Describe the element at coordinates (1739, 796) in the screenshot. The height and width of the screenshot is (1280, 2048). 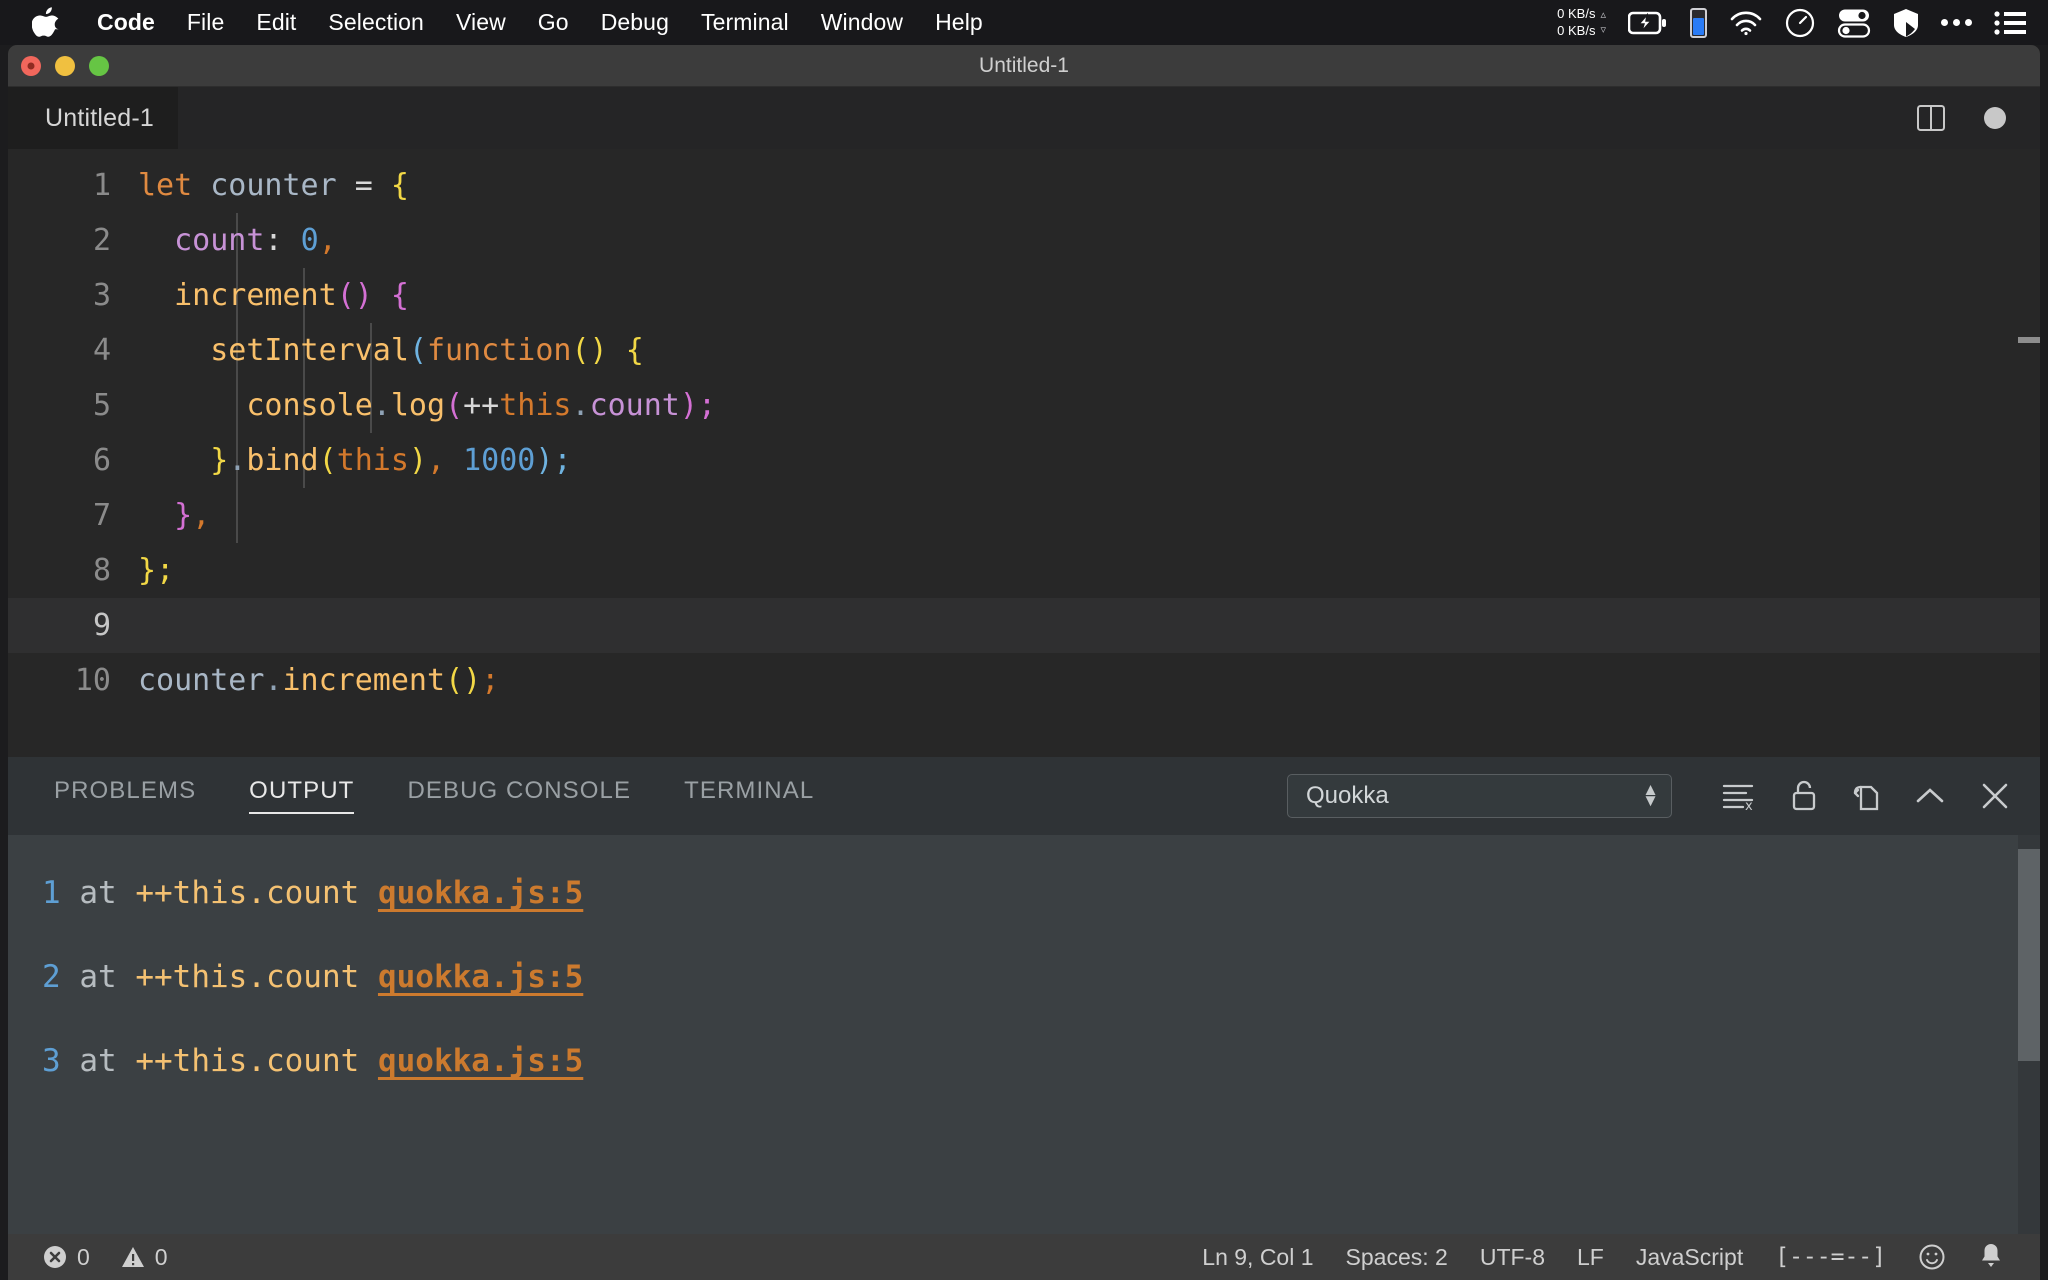
I see `clear-output-icon: x` at that location.